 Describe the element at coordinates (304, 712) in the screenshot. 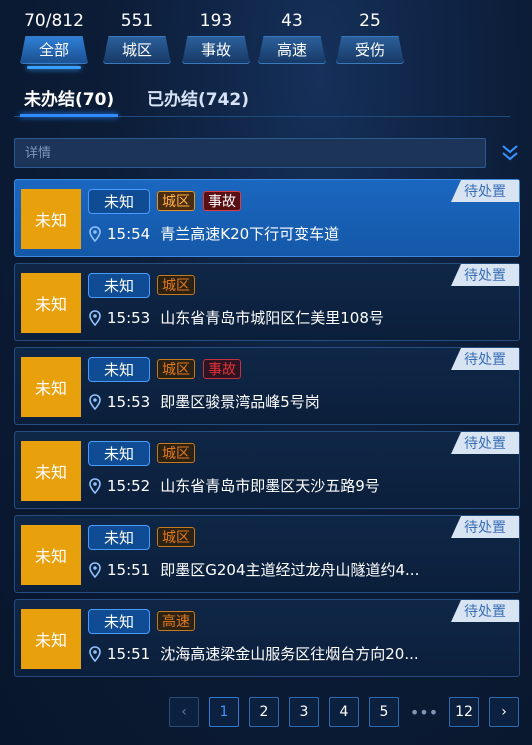

I see `page-button-3: 3` at that location.